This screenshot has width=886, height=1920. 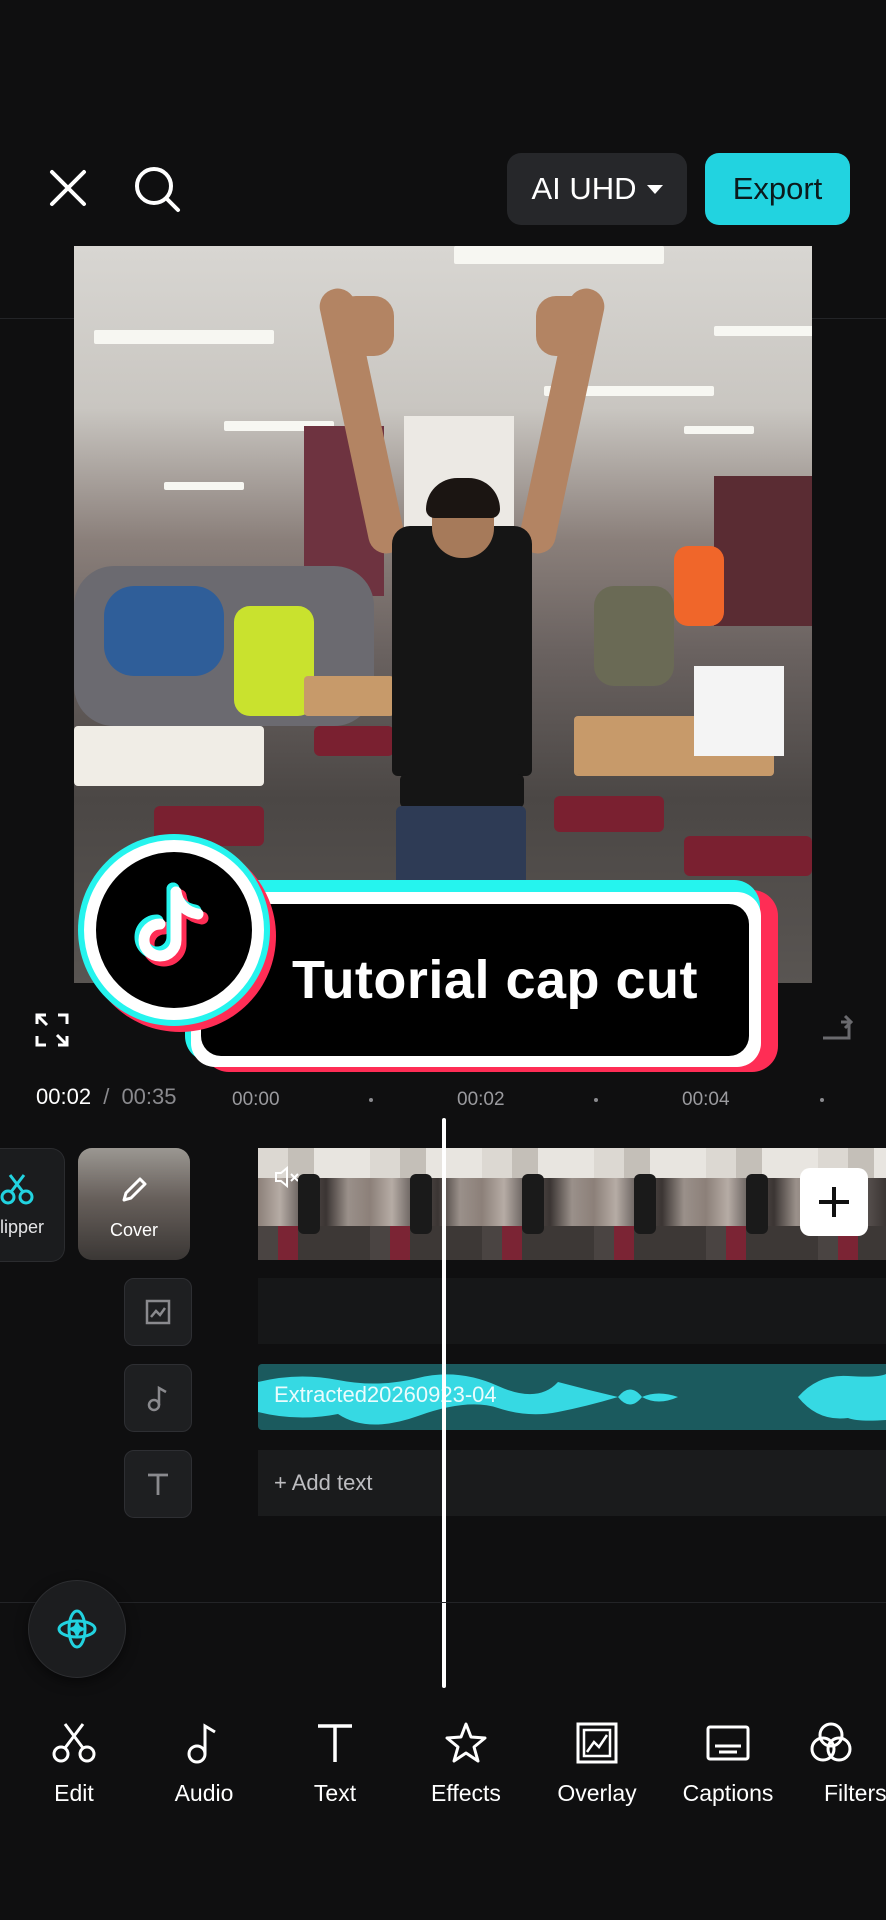 I want to click on toolbar-item-text: Text, so click(x=335, y=1763).